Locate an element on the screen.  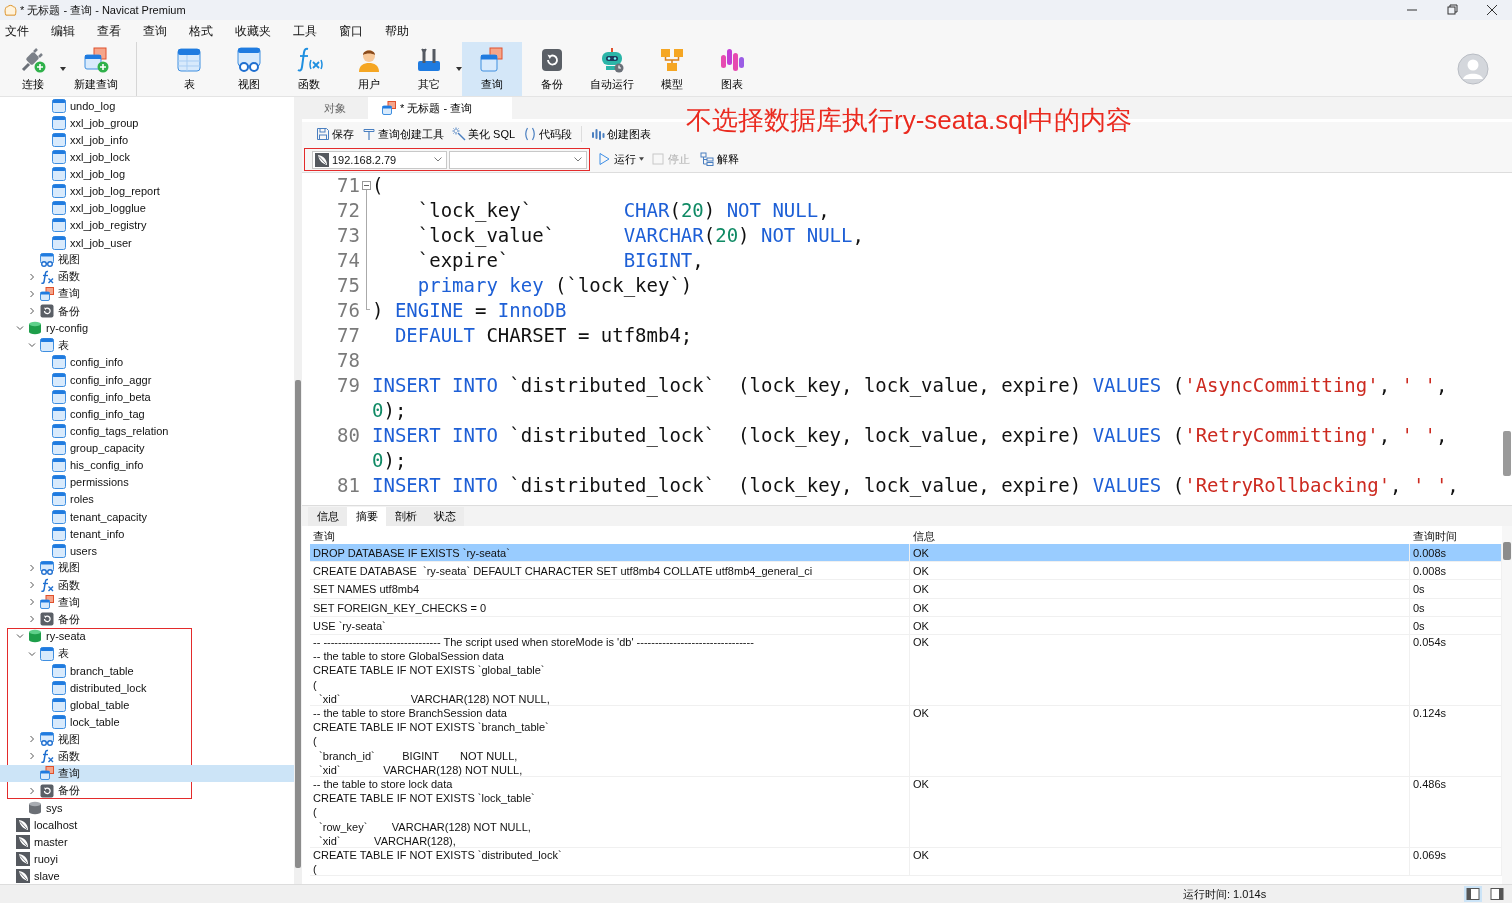
toolbar-button: 查询创建工具 is located at coordinates (403, 134).